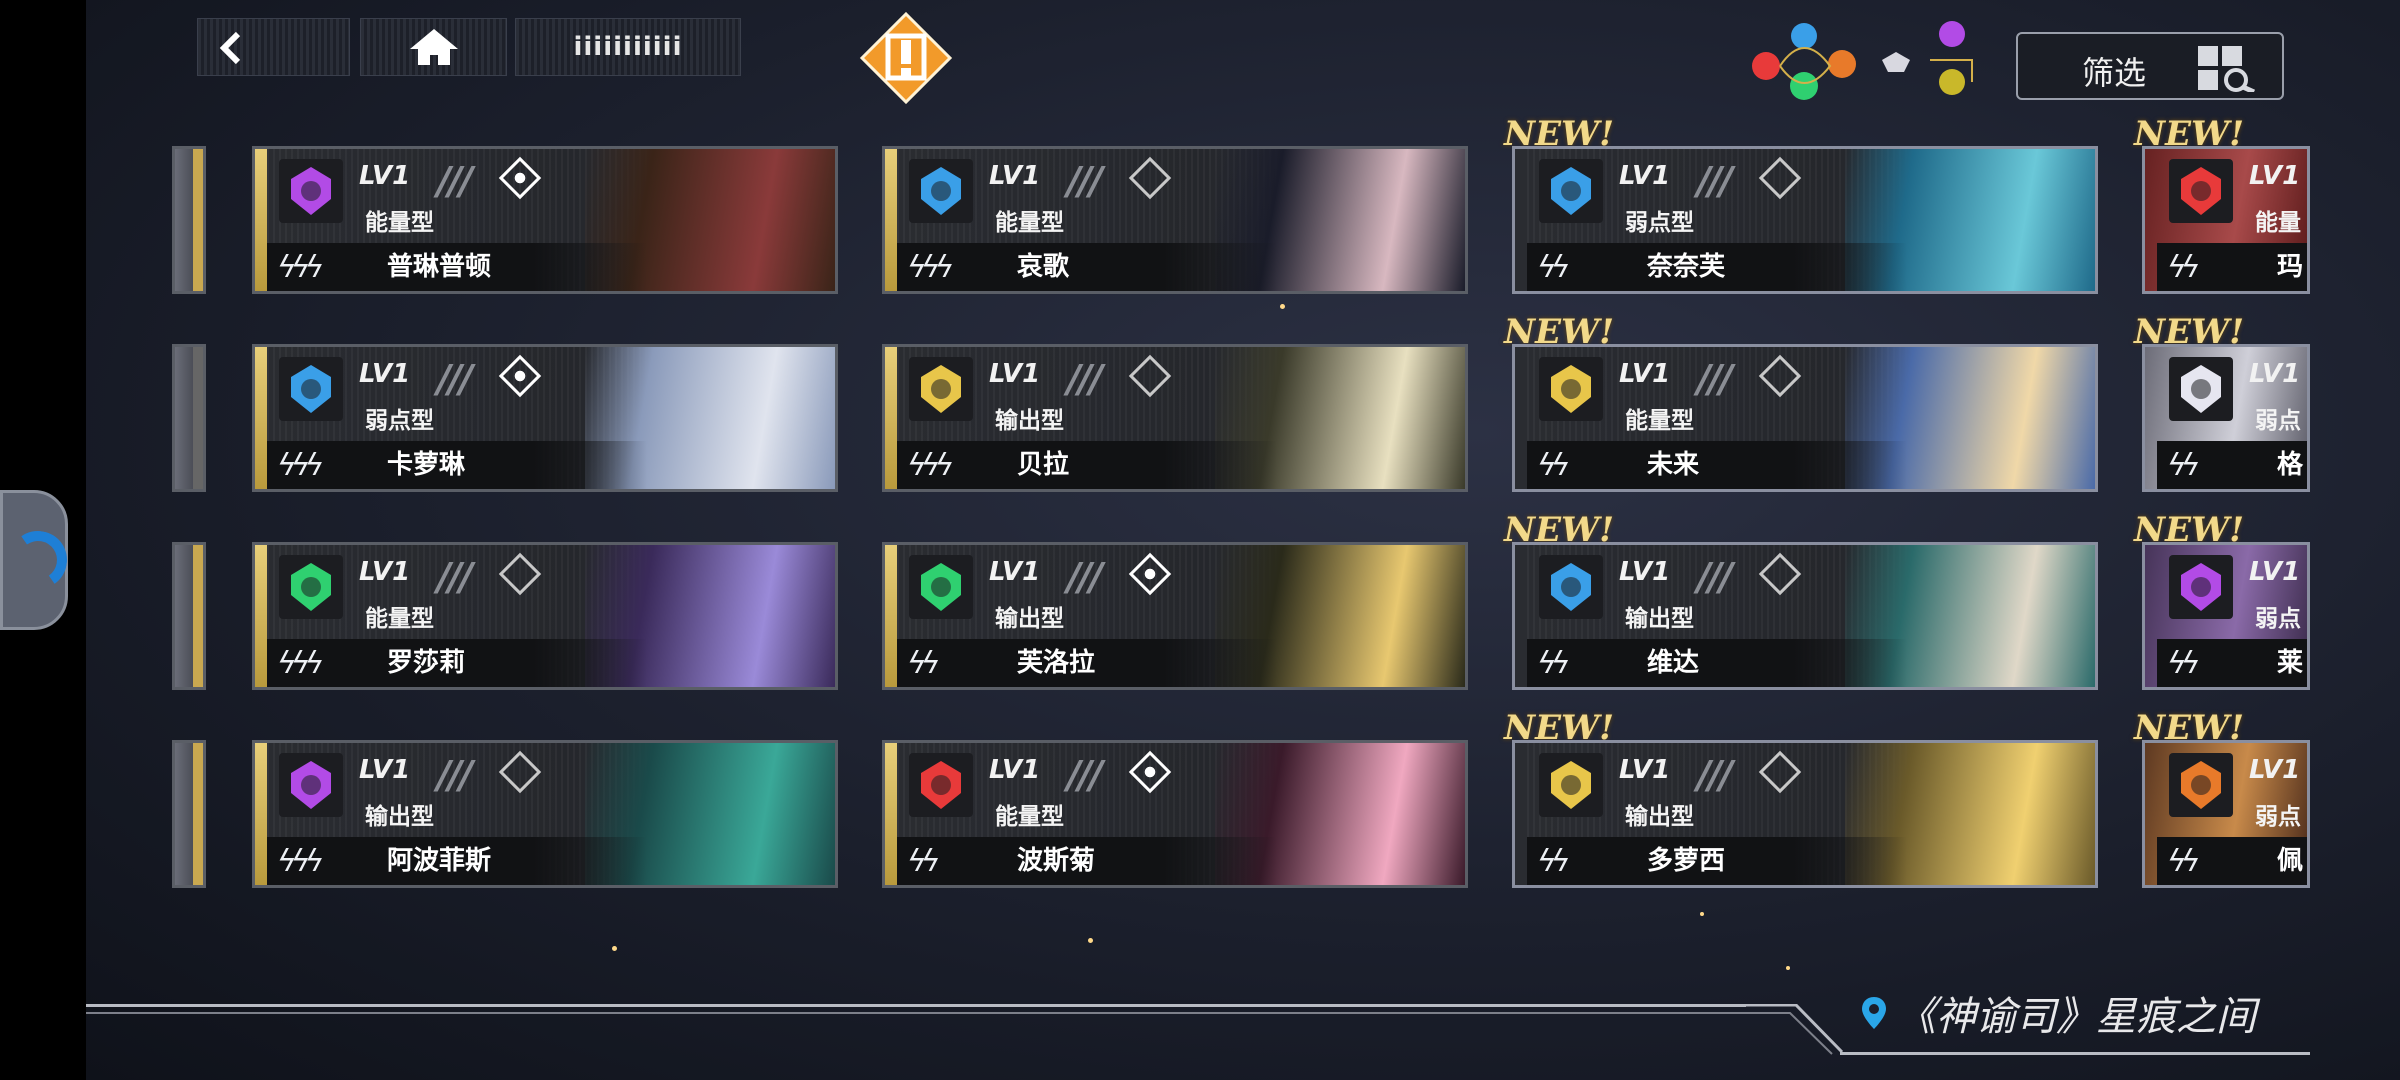  Describe the element at coordinates (1175, 616) in the screenshot. I see `character-card: LV1 / / / 输出型 ϟϟ 芙洛拉` at that location.